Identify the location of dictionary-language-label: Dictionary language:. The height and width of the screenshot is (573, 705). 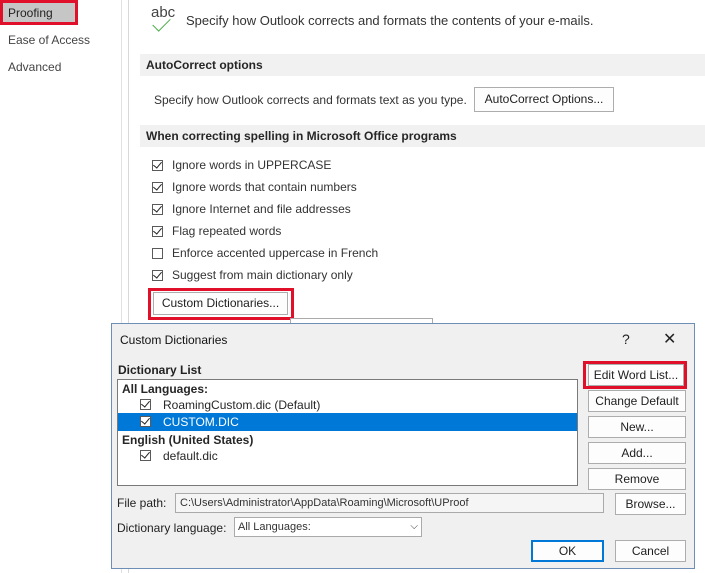
(172, 528).